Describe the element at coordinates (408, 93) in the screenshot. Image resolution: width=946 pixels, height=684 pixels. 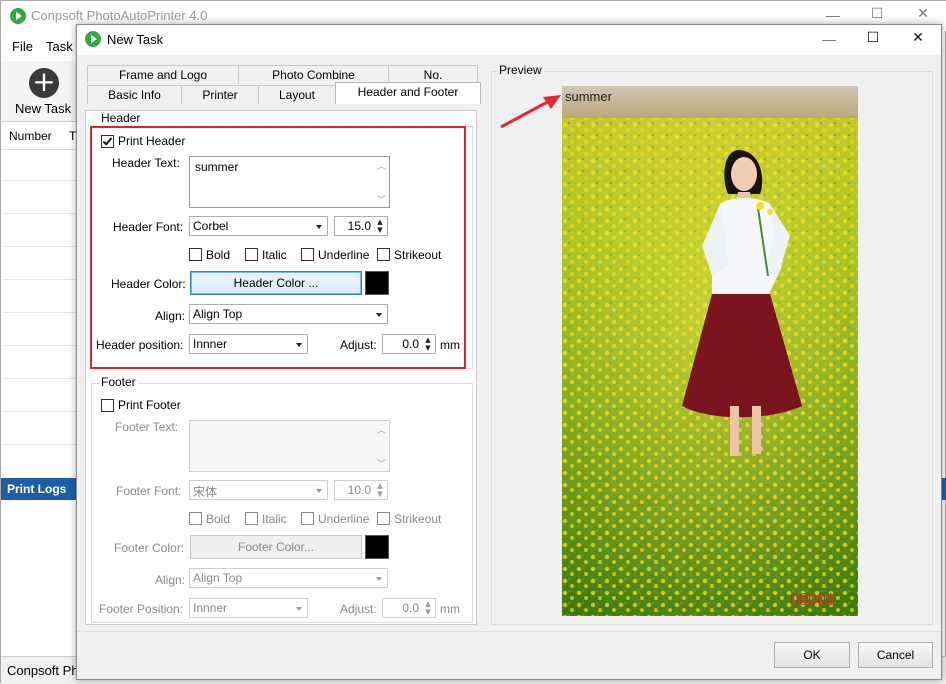
I see `tab-header-and-footer: Header and Footer` at that location.